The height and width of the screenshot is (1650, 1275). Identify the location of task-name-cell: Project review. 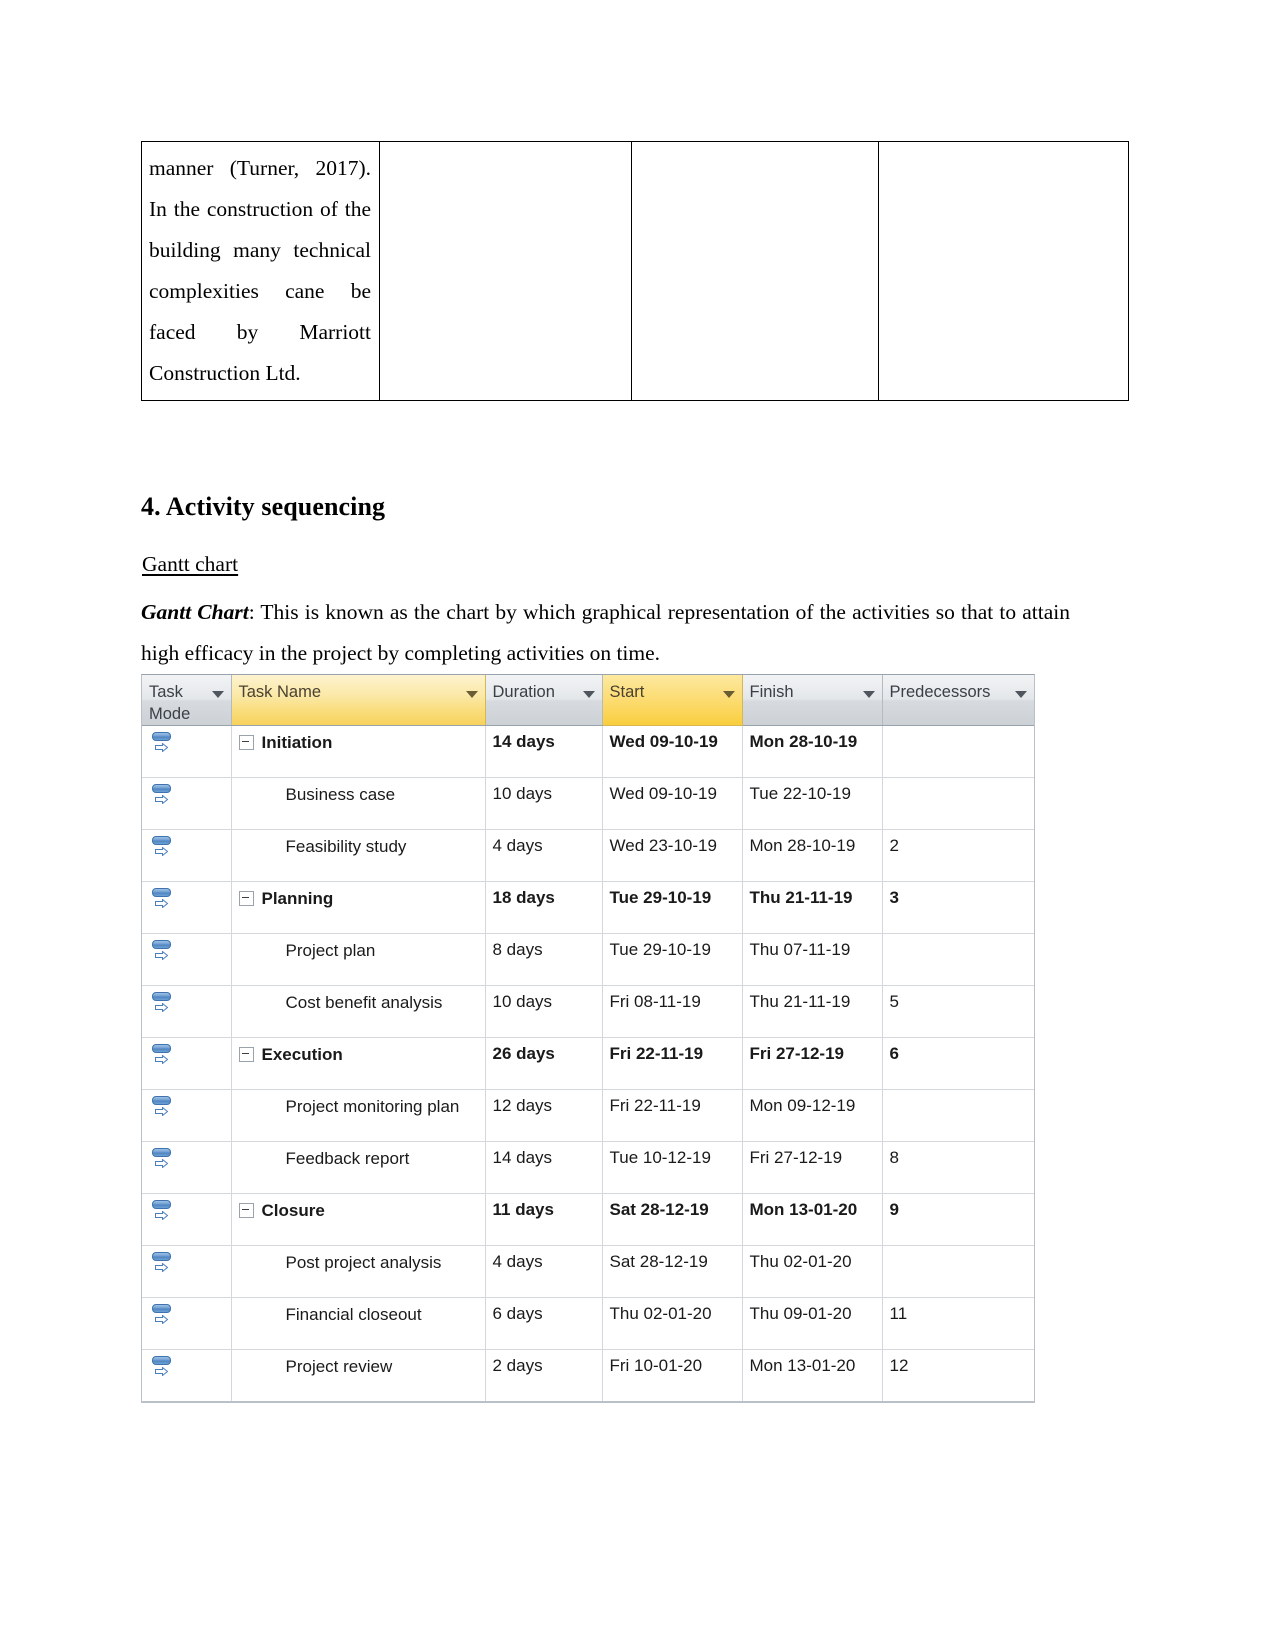
(358, 1375).